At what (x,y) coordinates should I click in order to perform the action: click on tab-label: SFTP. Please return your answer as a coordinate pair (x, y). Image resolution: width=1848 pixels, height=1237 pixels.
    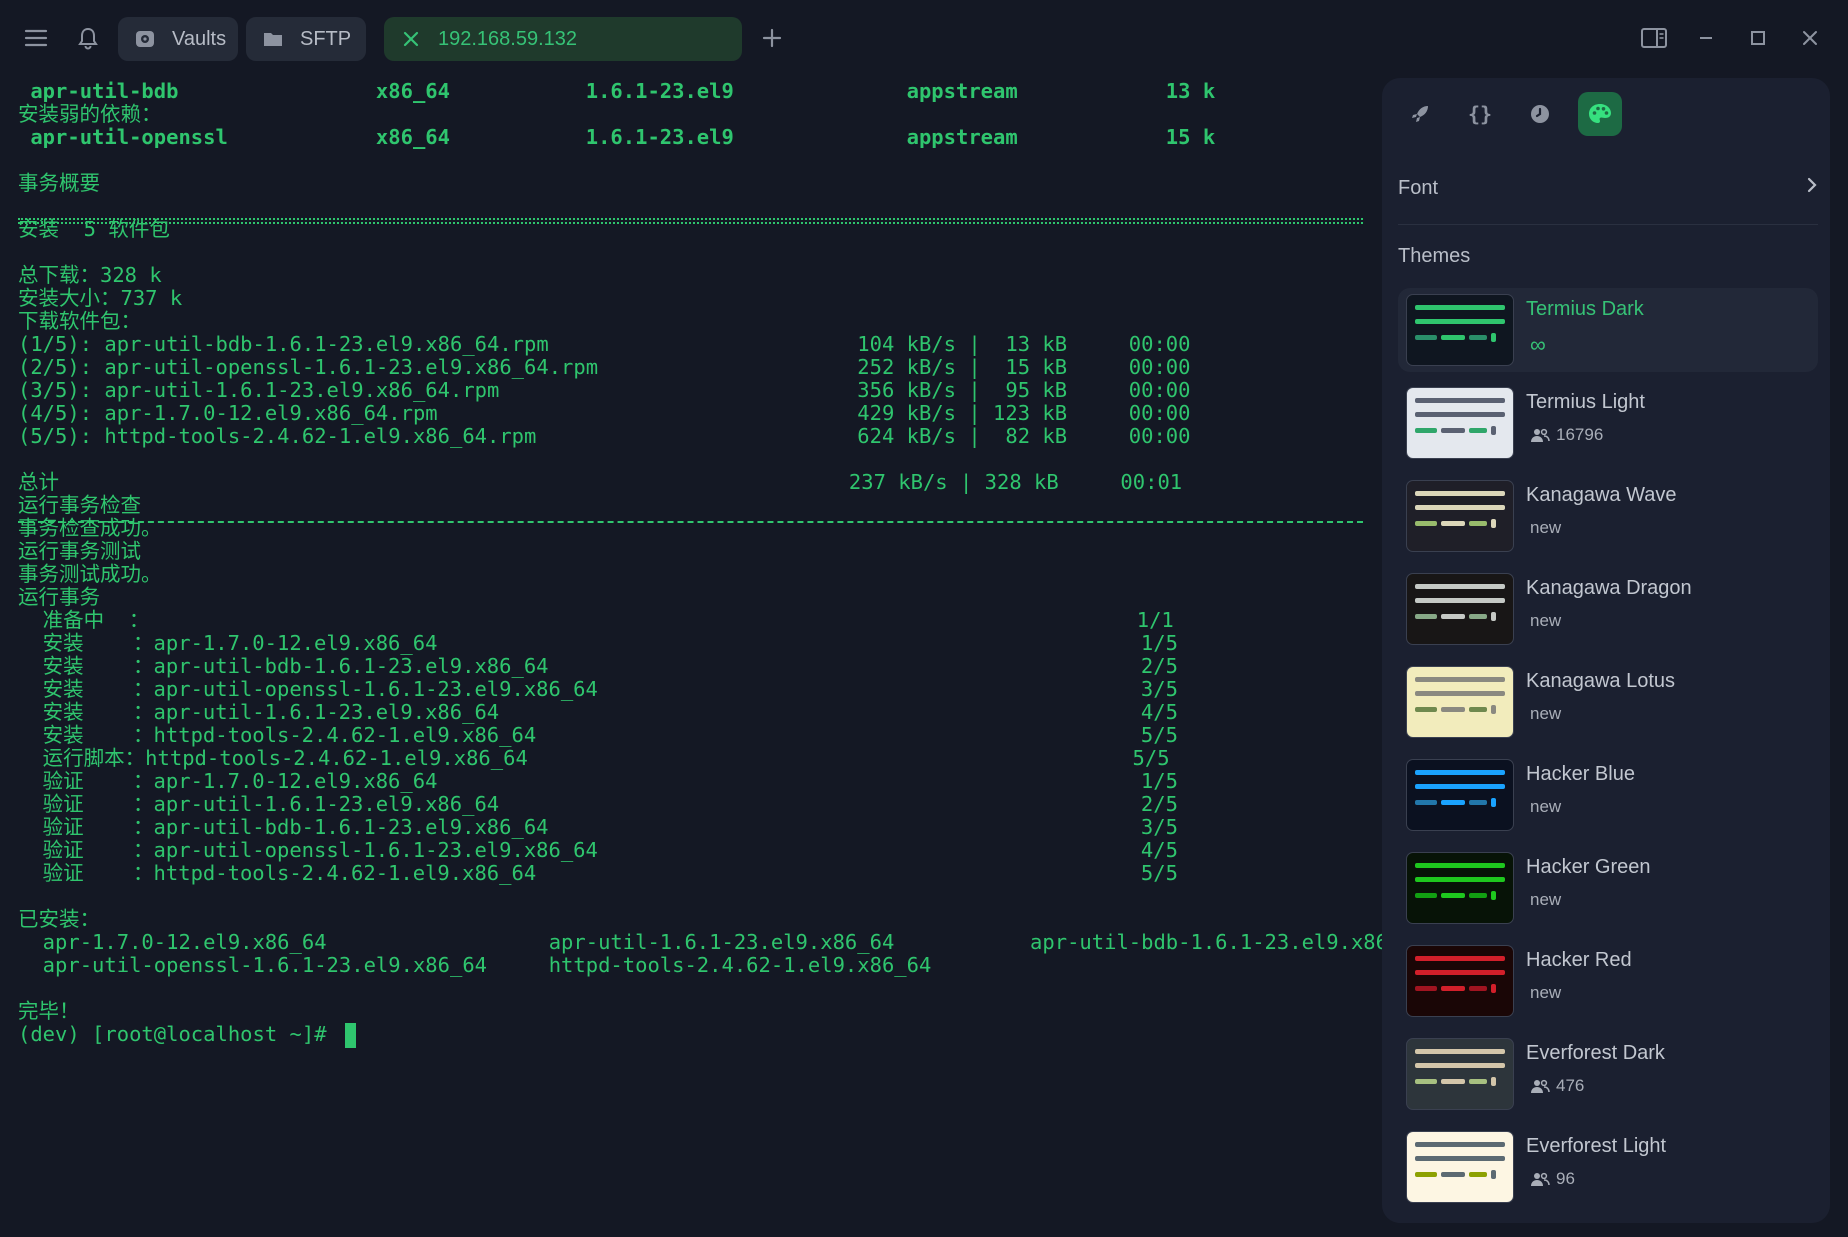
    Looking at the image, I should click on (326, 38).